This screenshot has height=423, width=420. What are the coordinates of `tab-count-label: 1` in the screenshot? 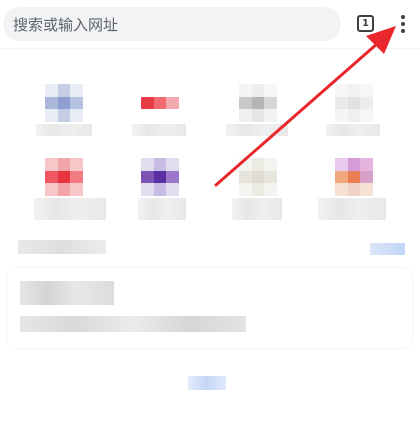 It's located at (365, 23).